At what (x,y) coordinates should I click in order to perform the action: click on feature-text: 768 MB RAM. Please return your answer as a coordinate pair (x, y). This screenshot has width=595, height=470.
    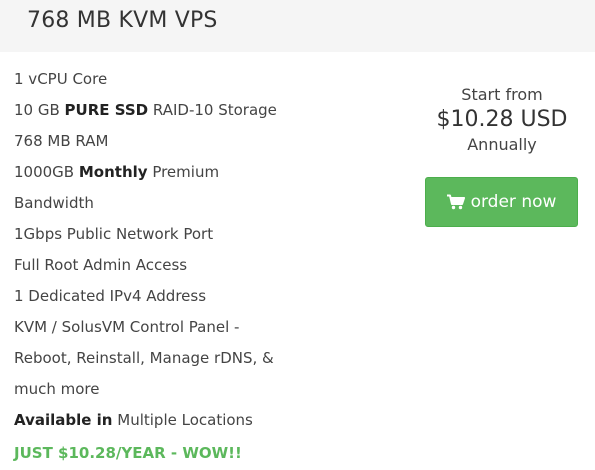
    Looking at the image, I should click on (61, 141).